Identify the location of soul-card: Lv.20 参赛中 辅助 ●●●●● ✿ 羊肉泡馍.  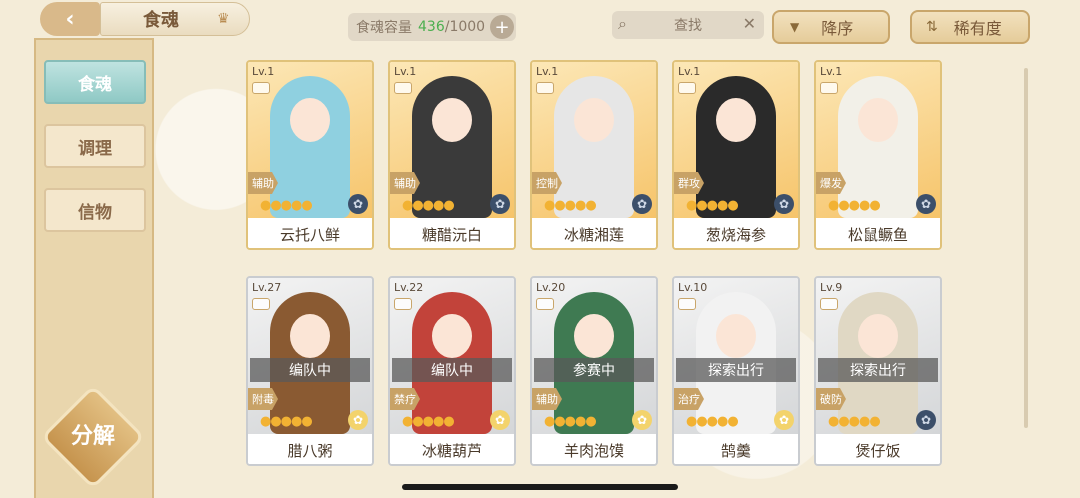
(594, 371).